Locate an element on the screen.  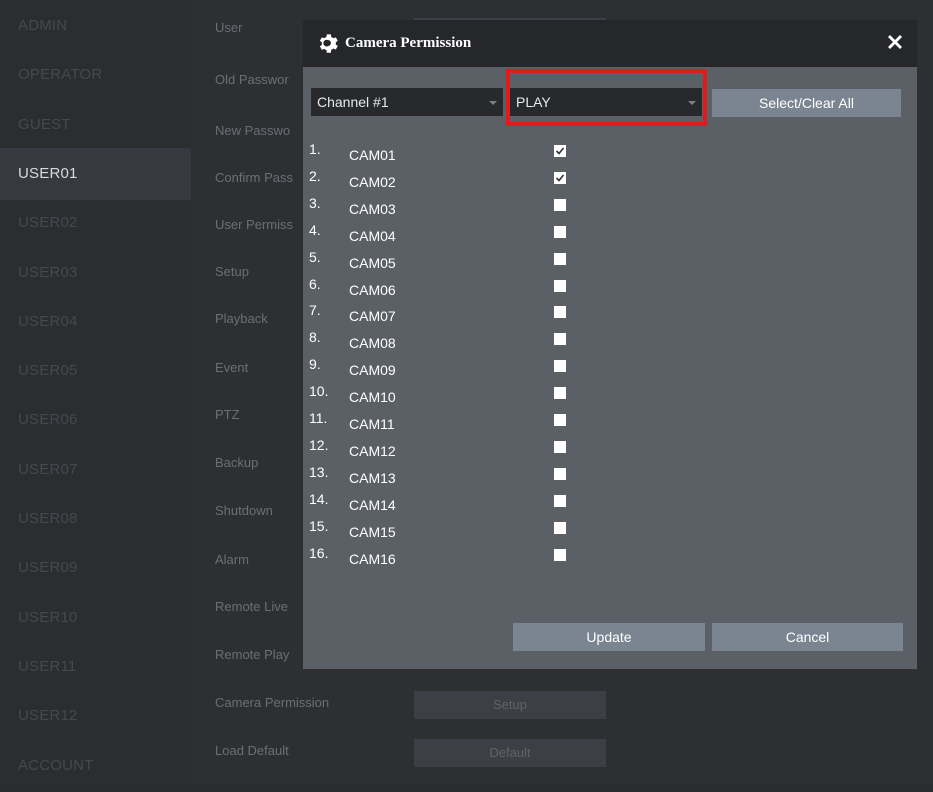
camera-number: 16. is located at coordinates (319, 552).